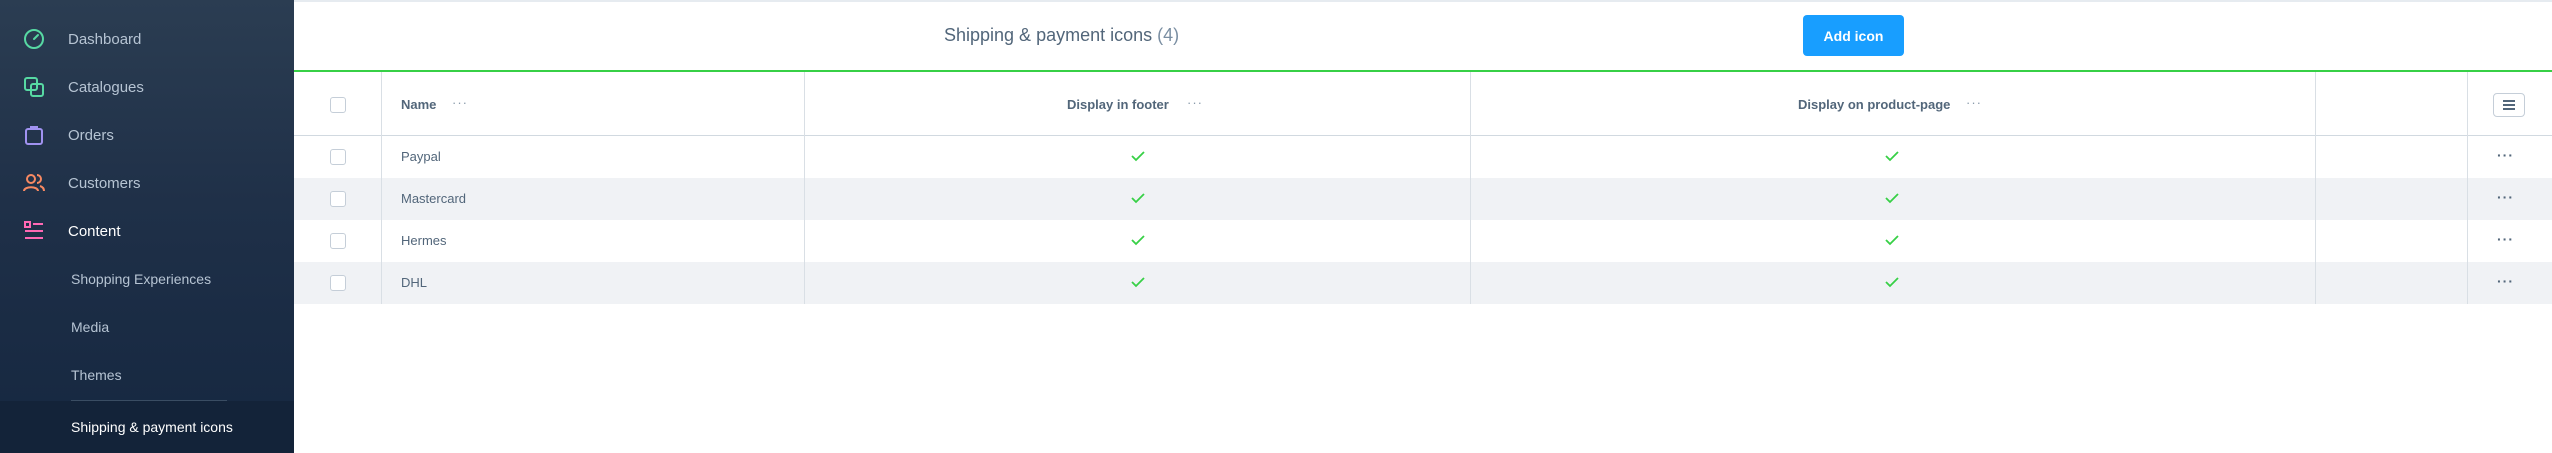  What do you see at coordinates (338, 105) in the screenshot?
I see `select-all-checkbox` at bounding box center [338, 105].